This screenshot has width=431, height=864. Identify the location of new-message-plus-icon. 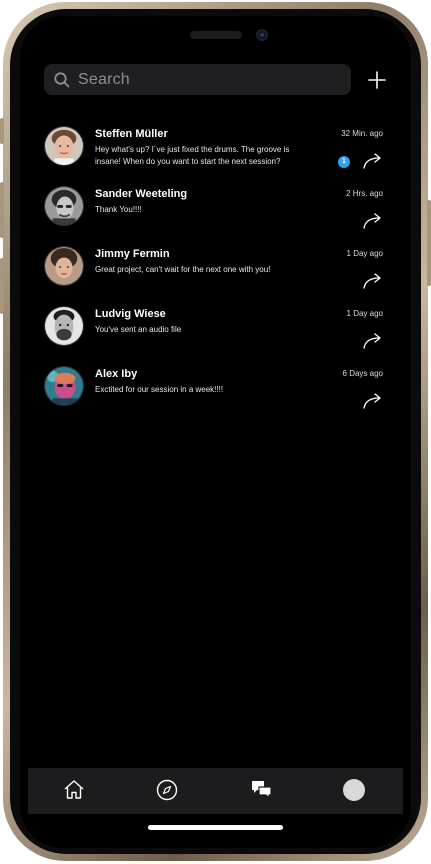
(377, 80).